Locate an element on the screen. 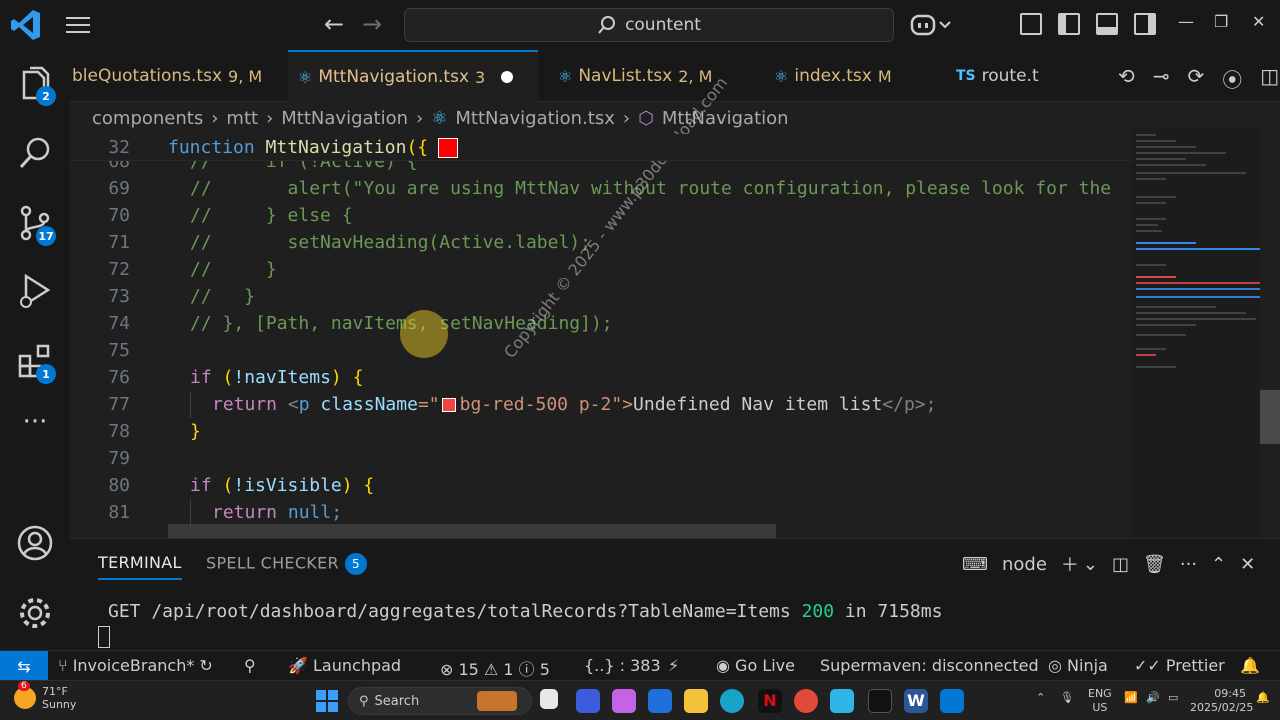 This screenshot has height=720, width=1280. store-icon is located at coordinates (660, 701).